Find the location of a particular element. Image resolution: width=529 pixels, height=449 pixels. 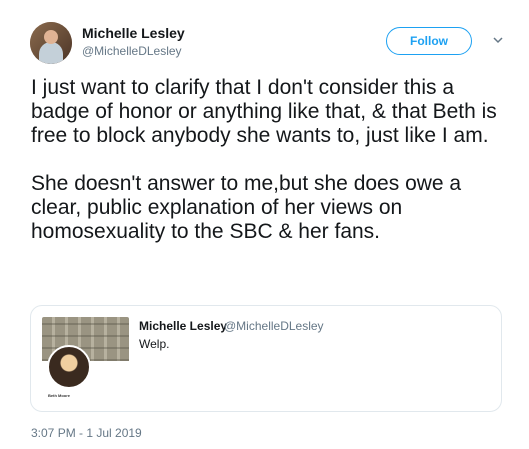

chevron-down-icon is located at coordinates (498, 41).